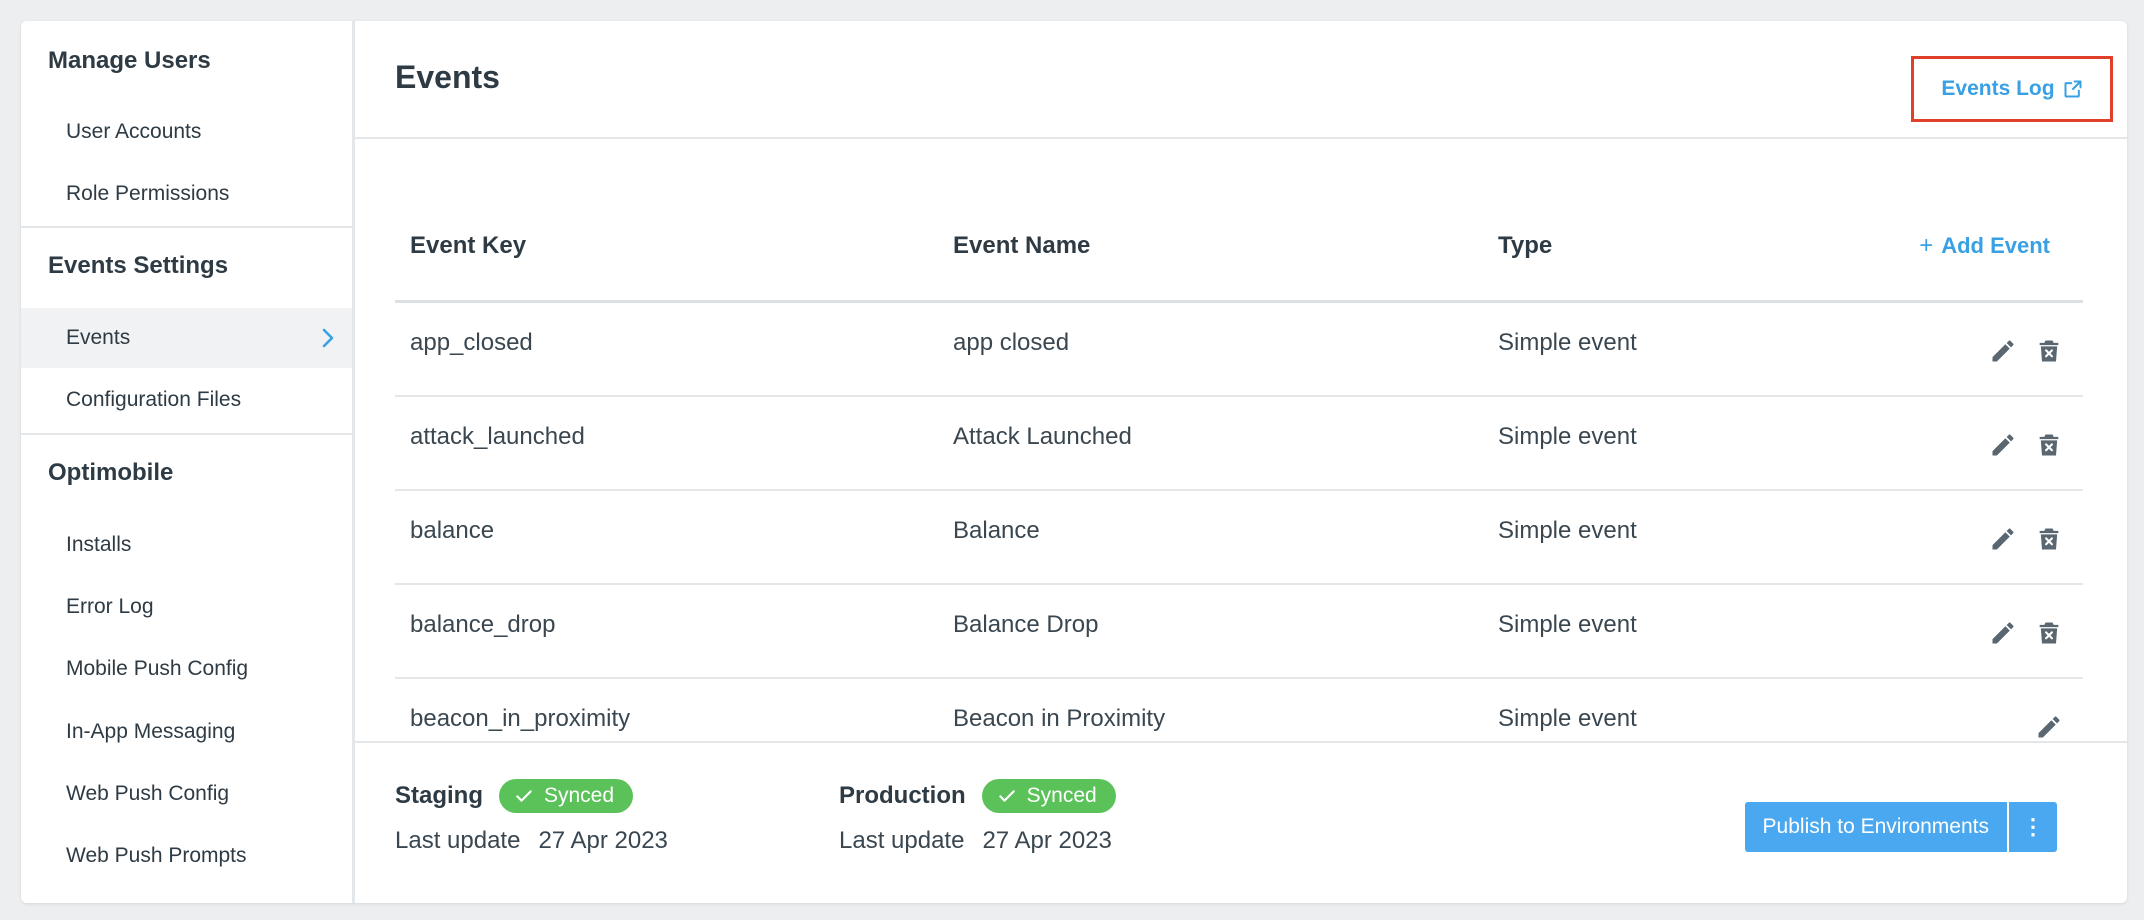  I want to click on sidebar-item-web-push-prompts: Web Push Prompts, so click(186, 856).